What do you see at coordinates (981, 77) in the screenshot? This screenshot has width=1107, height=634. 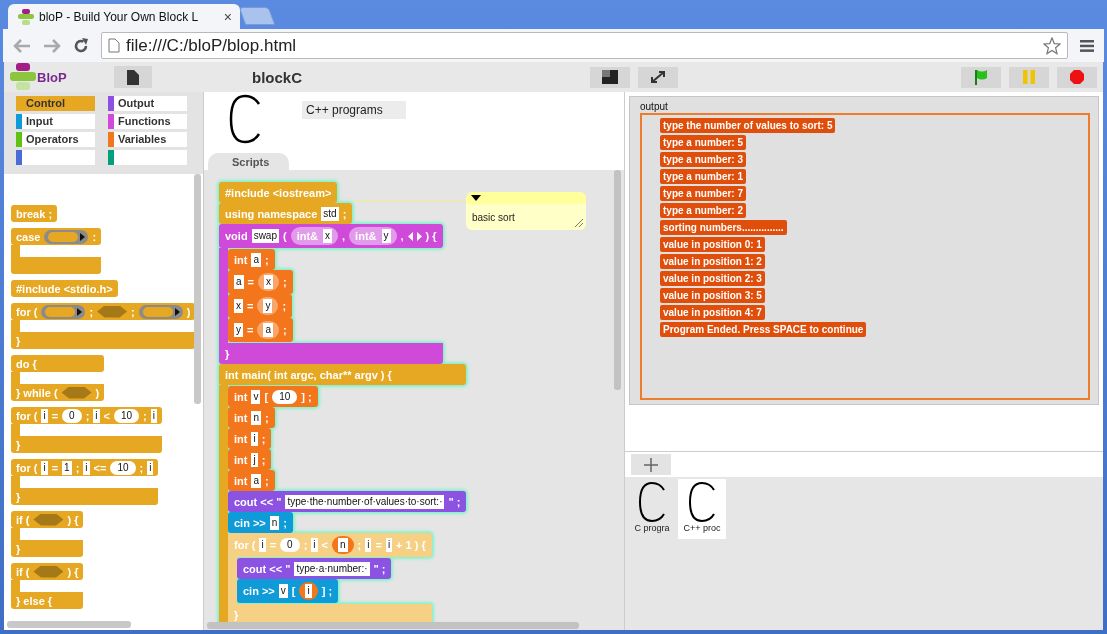 I see `flag-button` at bounding box center [981, 77].